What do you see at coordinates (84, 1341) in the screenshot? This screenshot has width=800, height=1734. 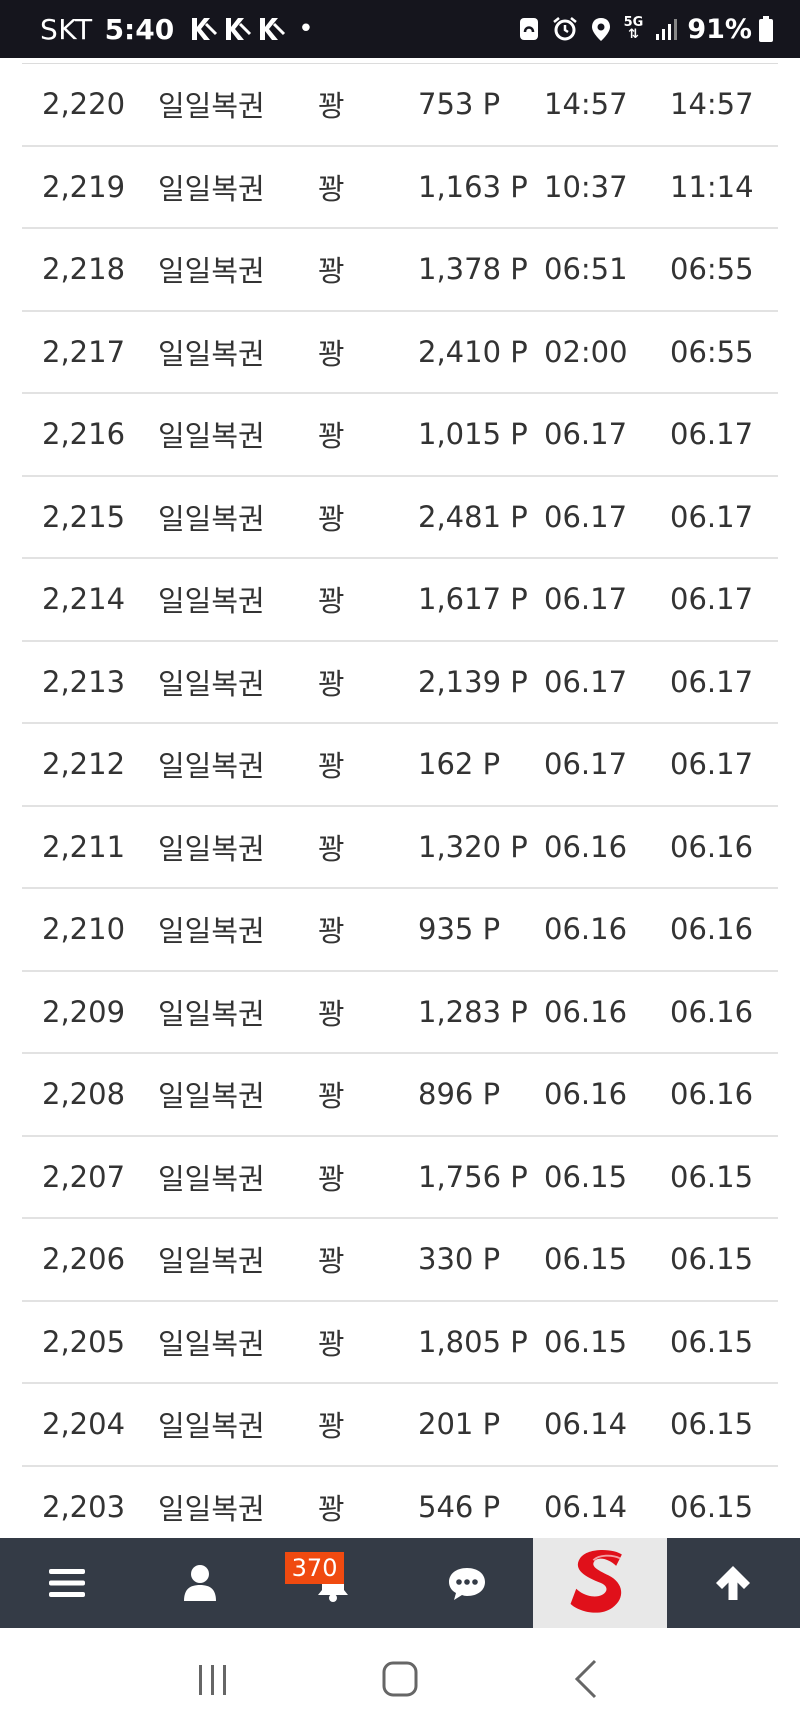 I see `row-number: 2,205` at bounding box center [84, 1341].